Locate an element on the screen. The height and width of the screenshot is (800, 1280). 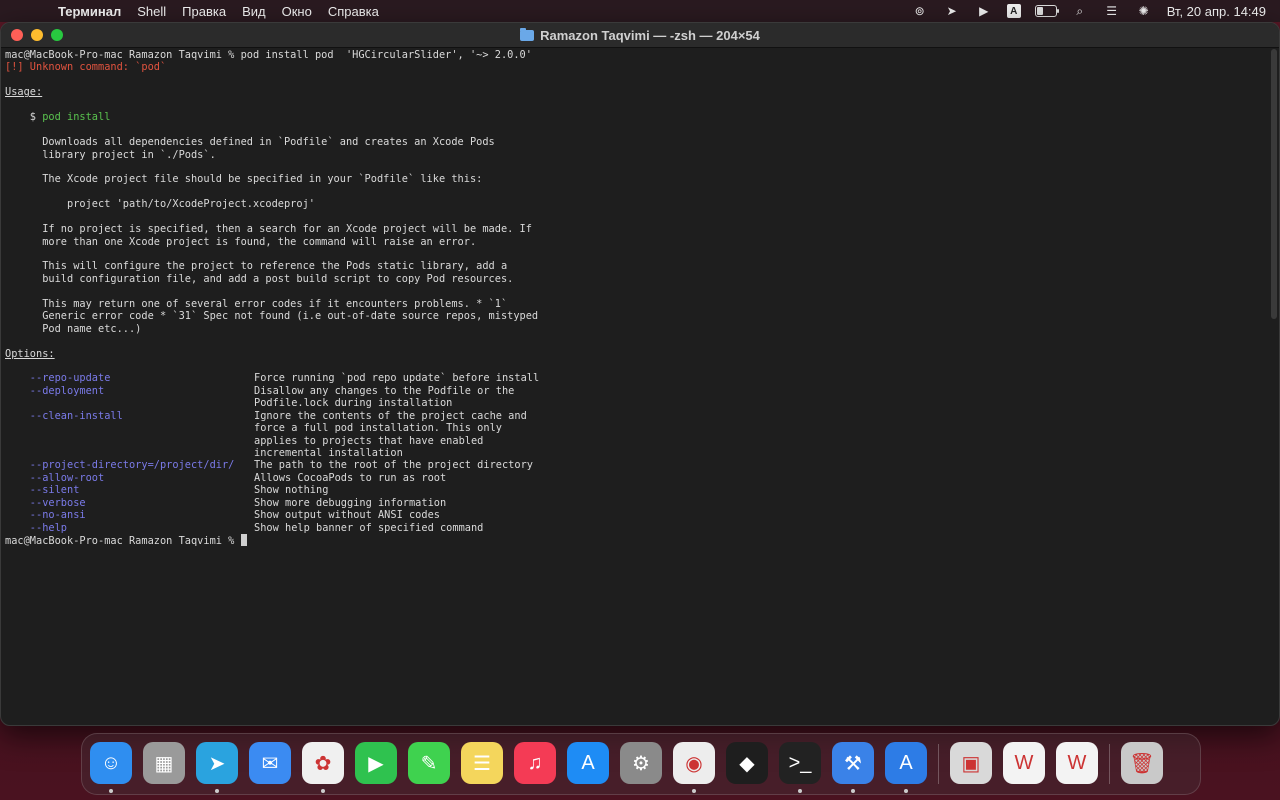
dock-wps-office-2-icon: W is located at coordinates (1077, 763).